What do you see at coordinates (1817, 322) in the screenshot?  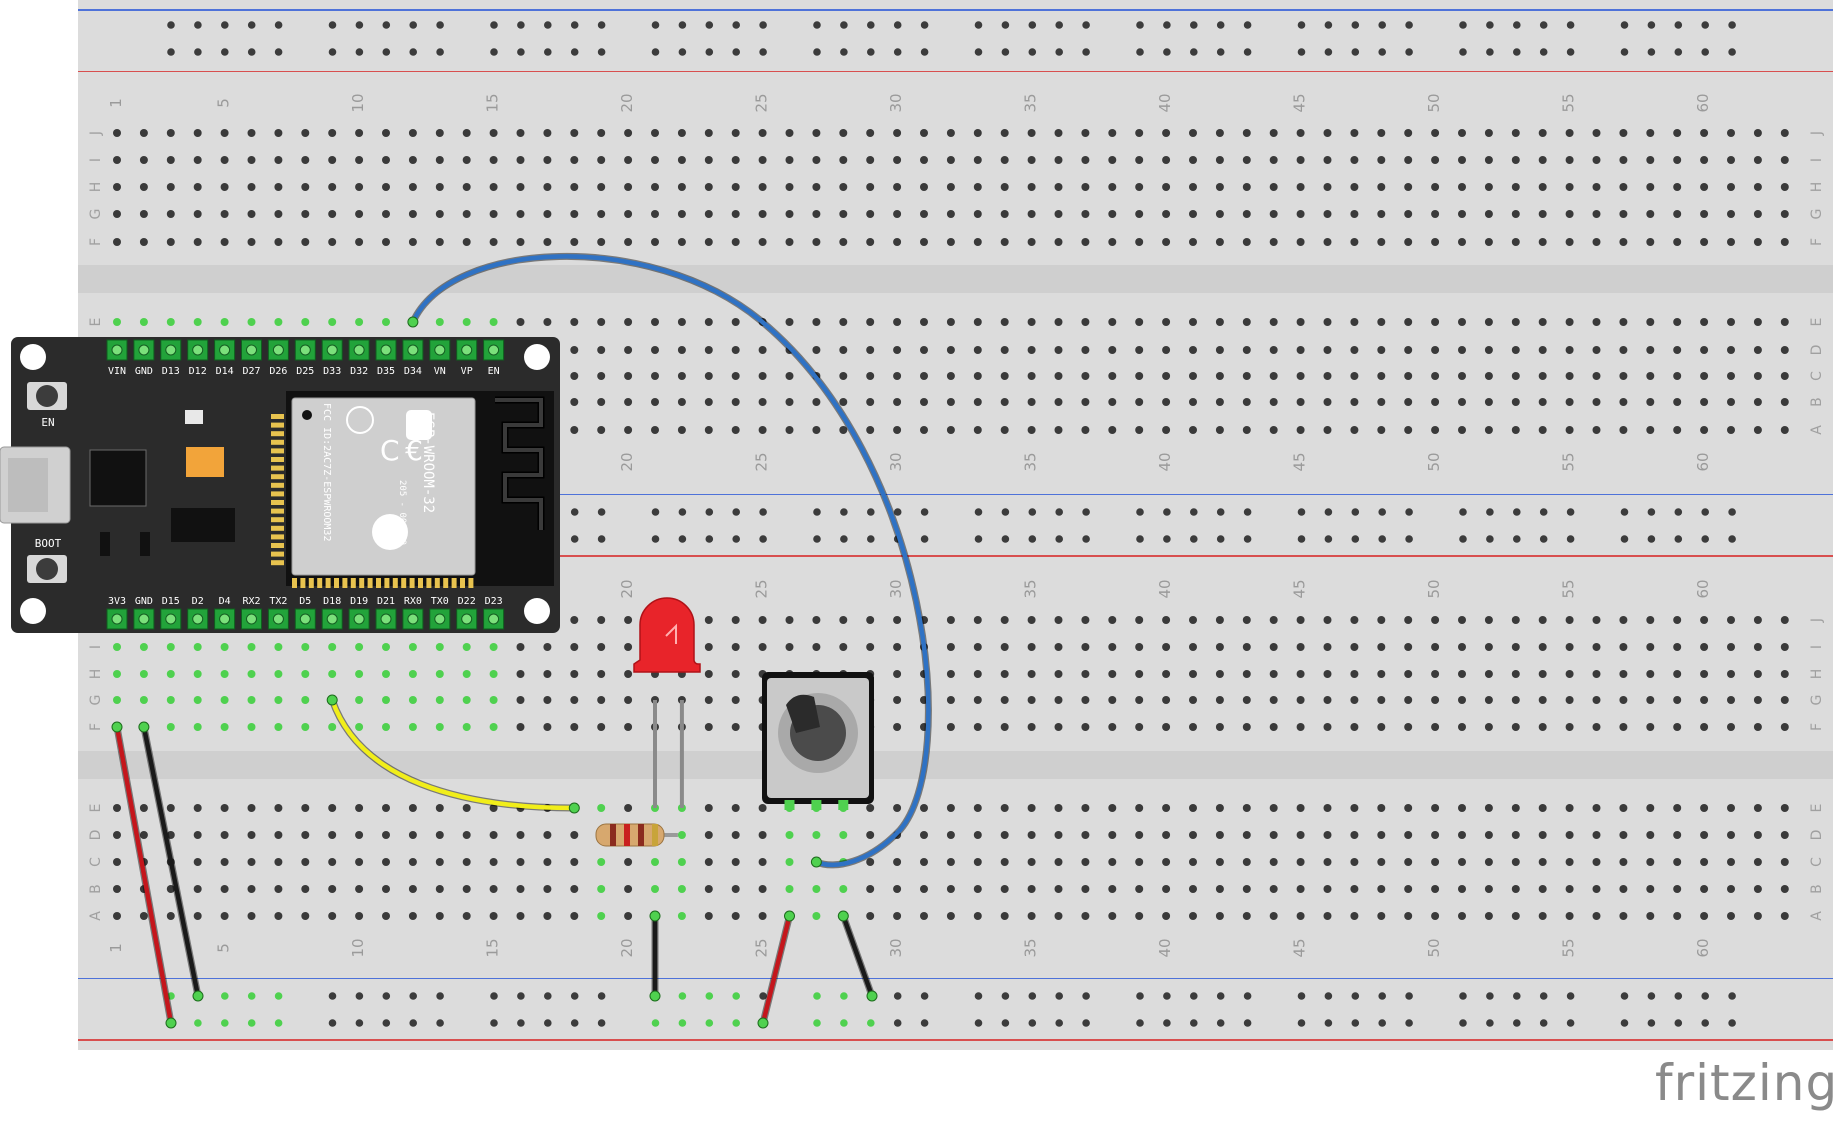 I see `row-letter: E` at bounding box center [1817, 322].